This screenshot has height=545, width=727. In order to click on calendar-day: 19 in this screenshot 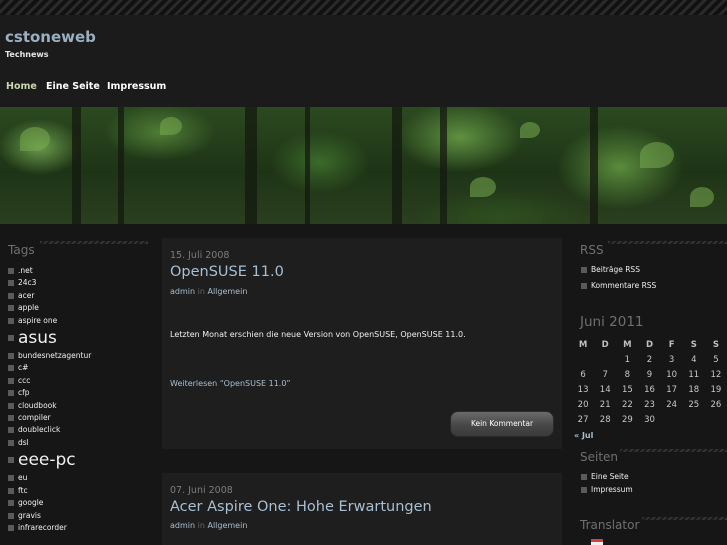, I will do `click(716, 389)`.